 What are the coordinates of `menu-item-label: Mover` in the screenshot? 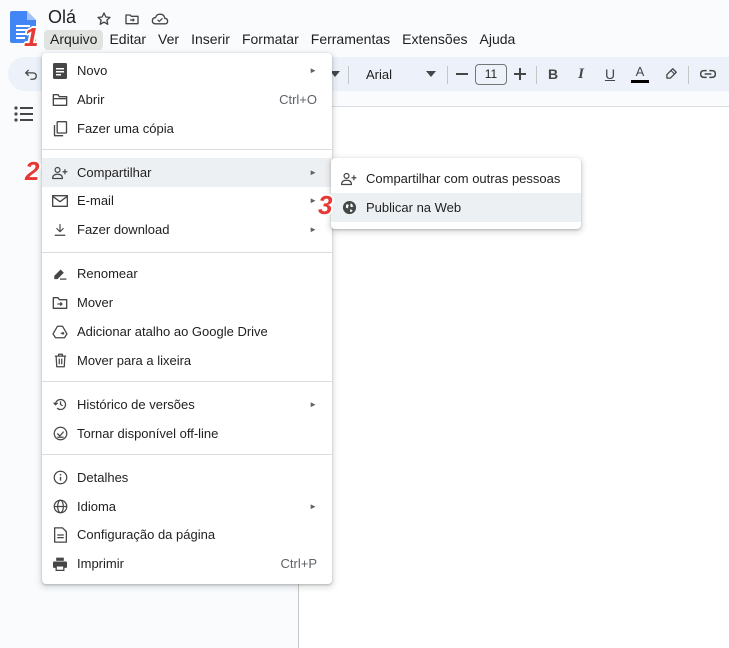 It's located at (95, 302).